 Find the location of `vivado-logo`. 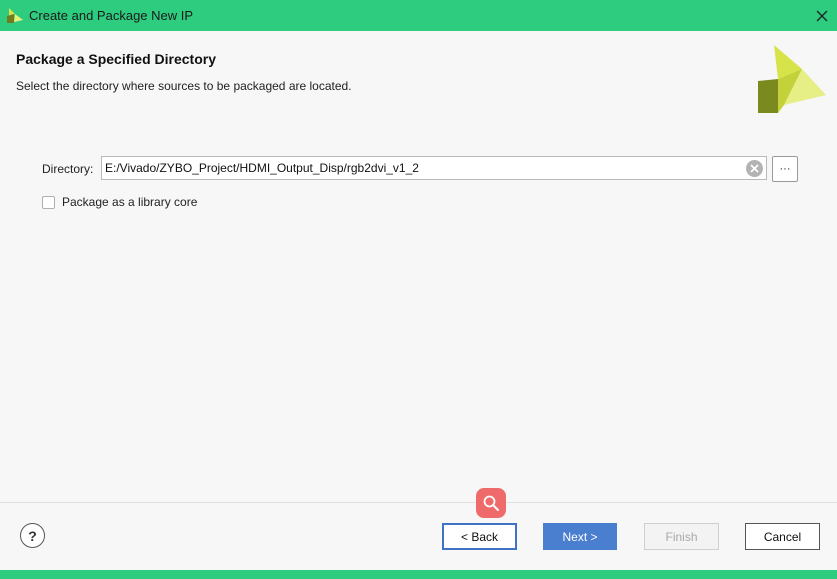

vivado-logo is located at coordinates (792, 79).